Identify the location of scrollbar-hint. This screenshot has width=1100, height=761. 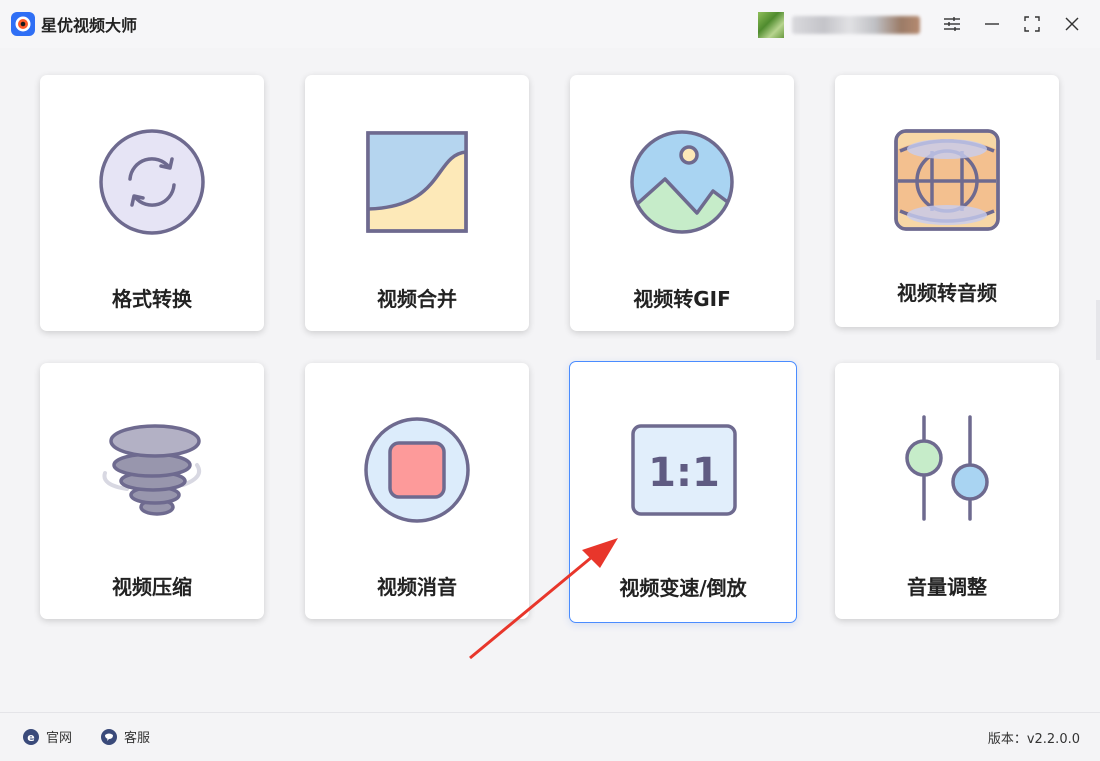
(1098, 330).